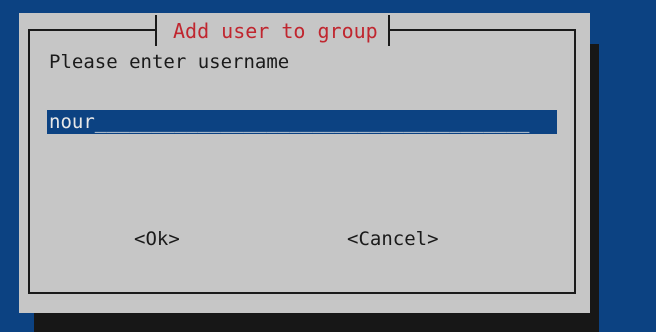  Describe the element at coordinates (393, 239) in the screenshot. I see `cancel-button: <Cancel>` at that location.